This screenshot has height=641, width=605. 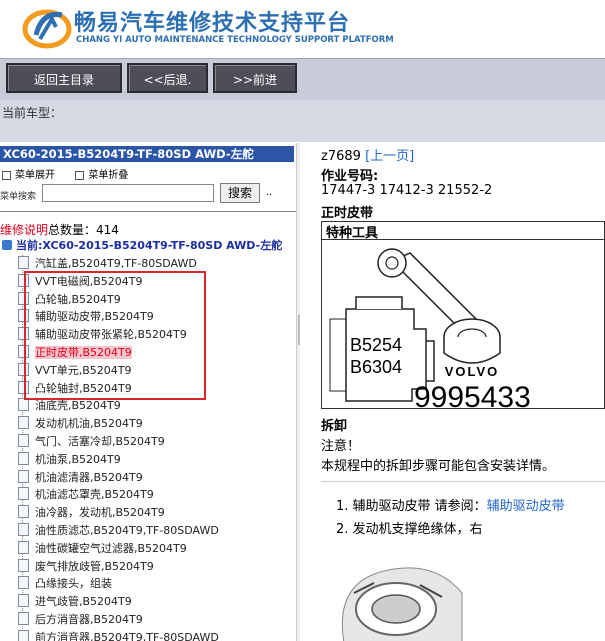 What do you see at coordinates (299, 330) in the screenshot?
I see `scrollbar-thumb` at bounding box center [299, 330].